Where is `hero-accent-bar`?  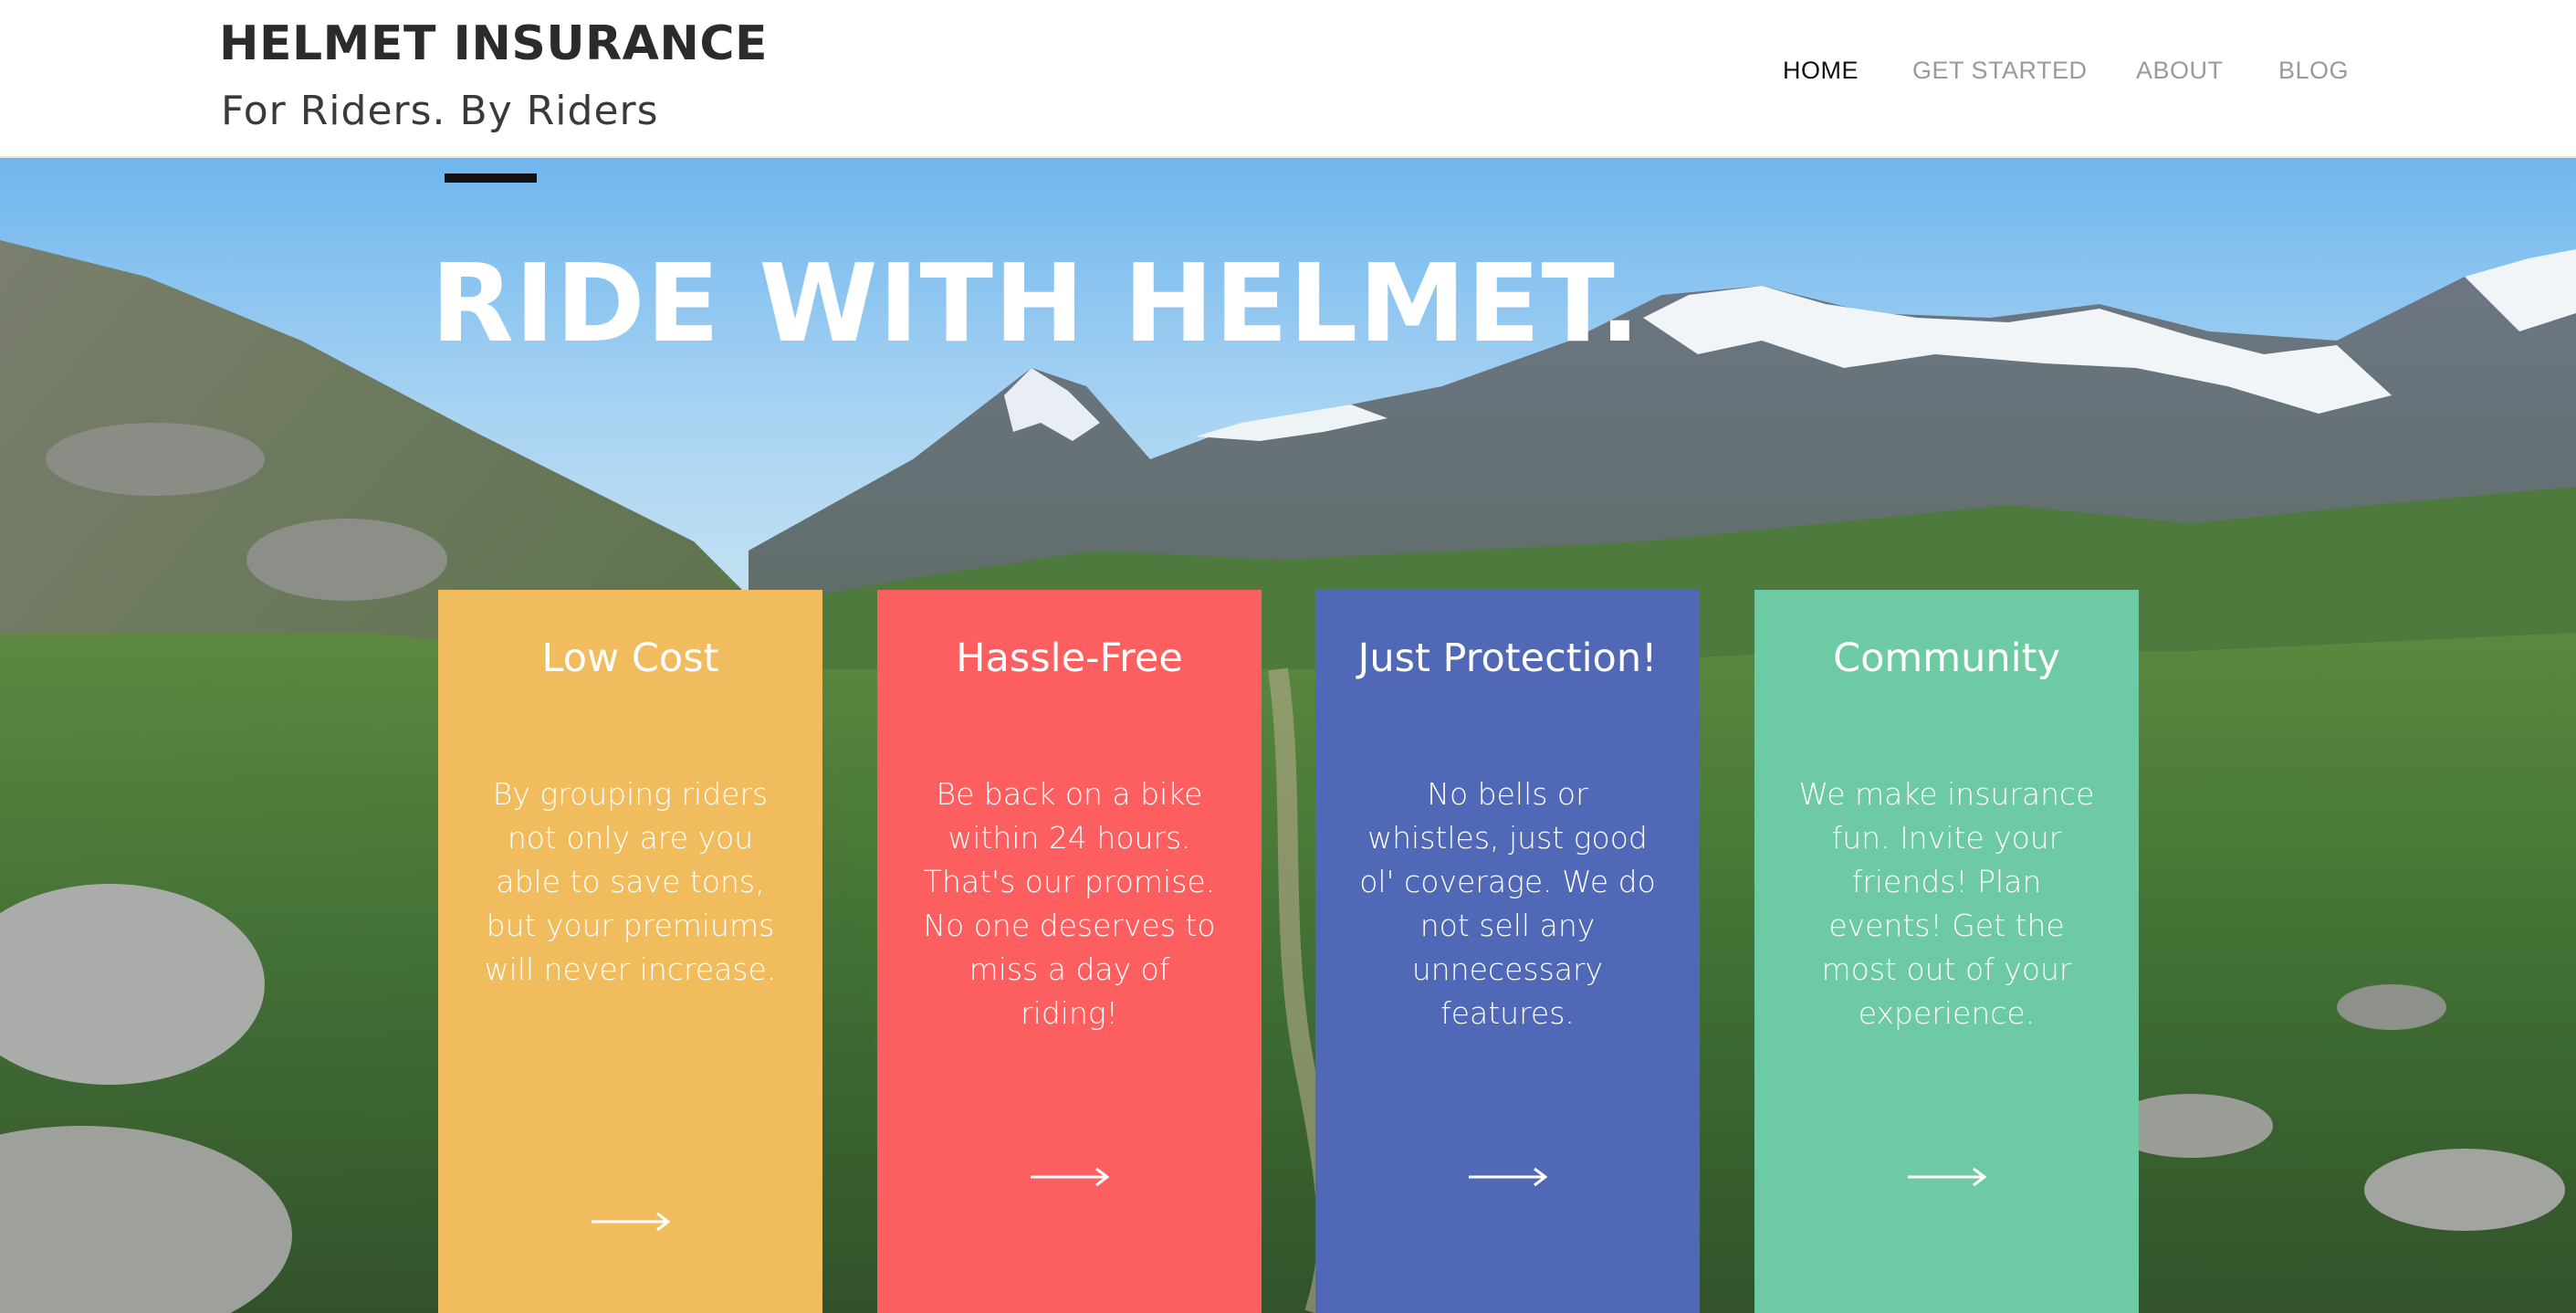
hero-accent-bar is located at coordinates (491, 178).